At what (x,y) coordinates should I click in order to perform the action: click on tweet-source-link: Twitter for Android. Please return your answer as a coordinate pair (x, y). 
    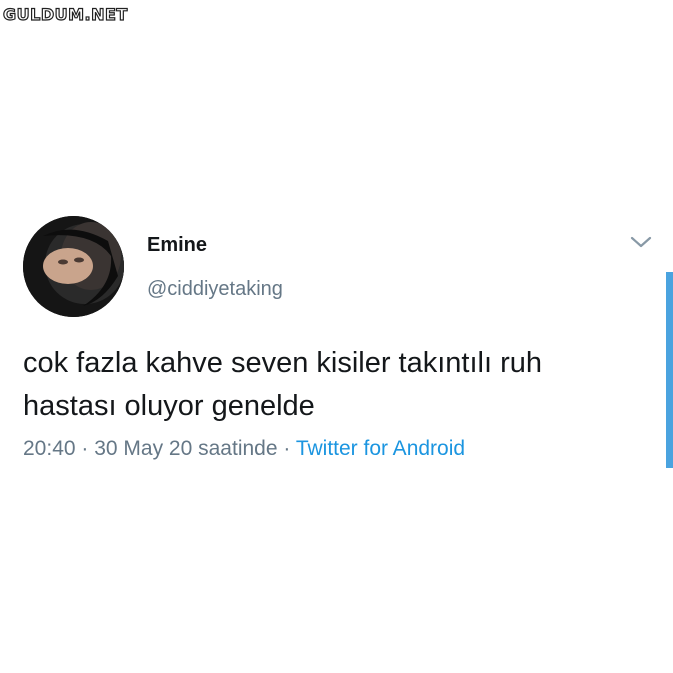
    Looking at the image, I should click on (380, 448).